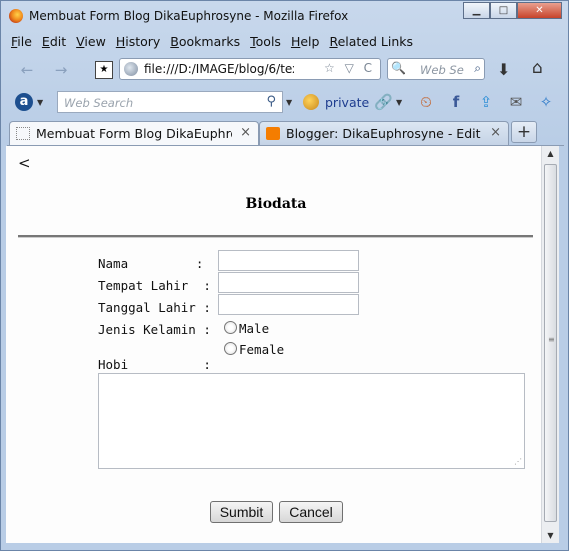  Describe the element at coordinates (27, 70) in the screenshot. I see `back-arrow-icon: ←` at that location.